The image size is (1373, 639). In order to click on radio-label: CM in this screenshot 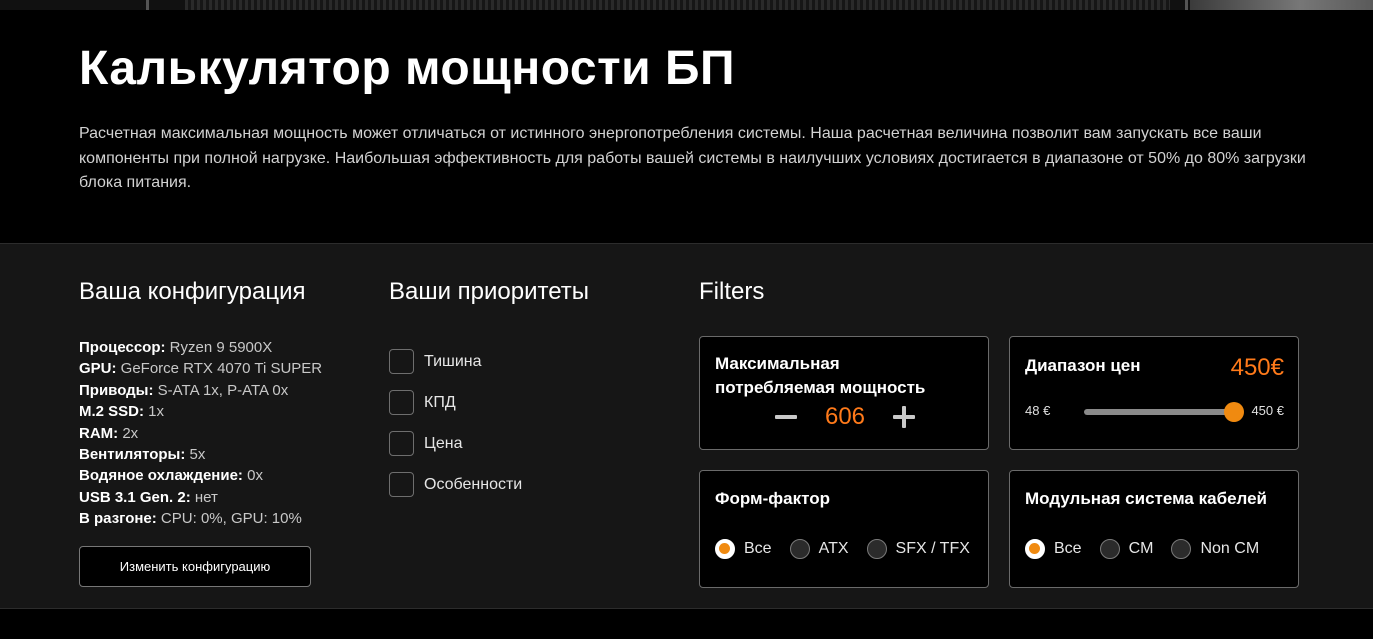, I will do `click(1141, 548)`.